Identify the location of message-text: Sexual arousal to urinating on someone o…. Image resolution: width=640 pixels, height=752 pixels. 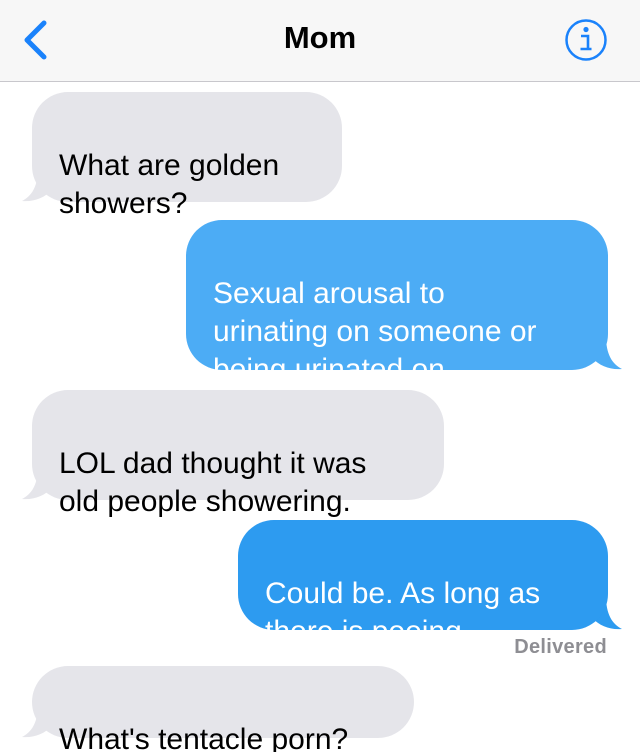
(375, 331).